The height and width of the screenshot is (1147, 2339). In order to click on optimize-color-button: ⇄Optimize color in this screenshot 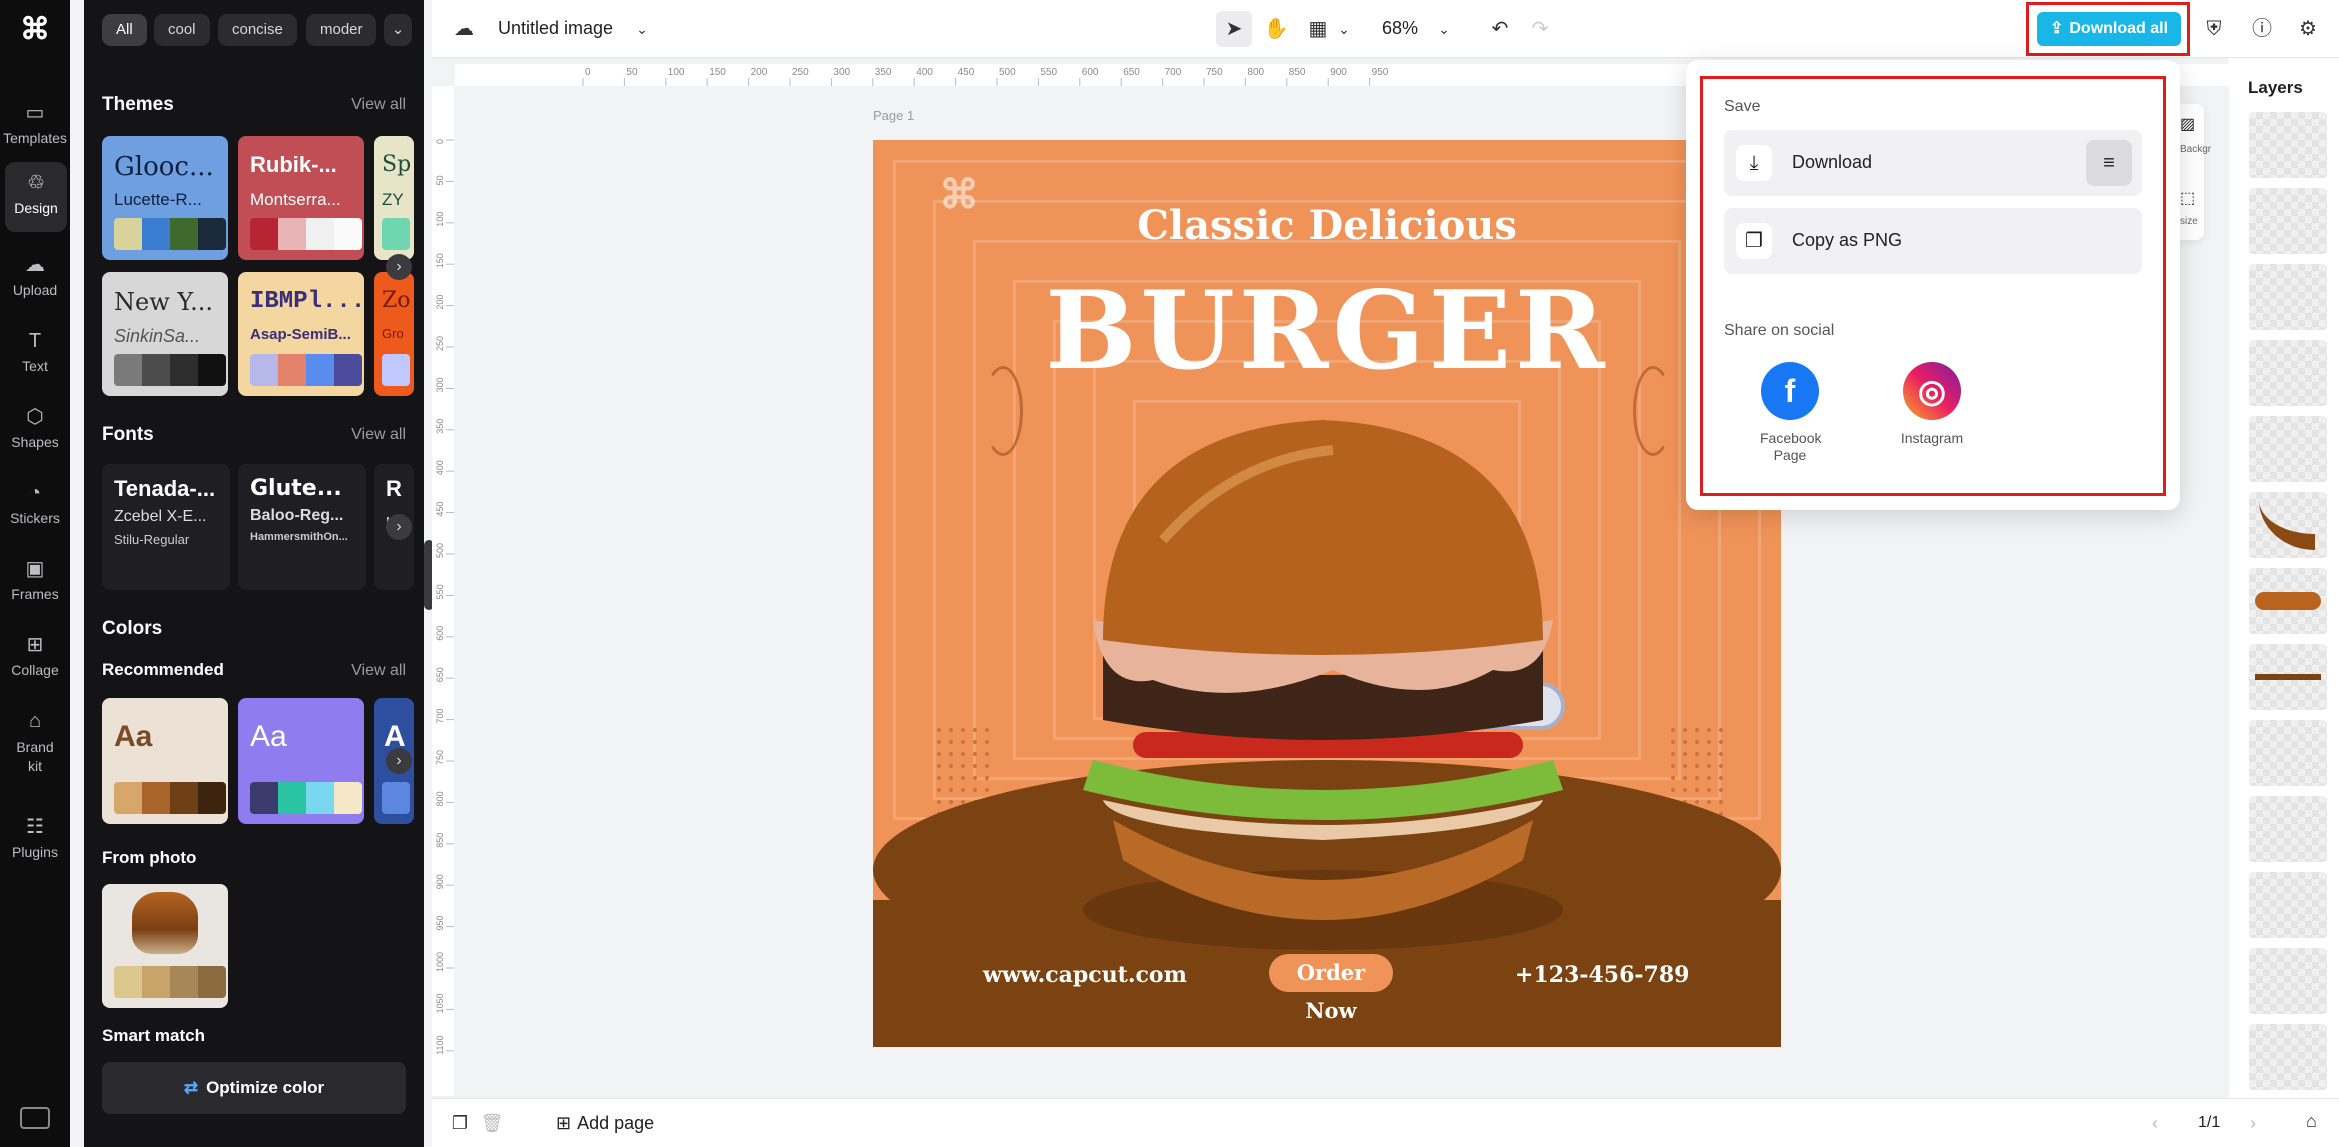, I will do `click(254, 1088)`.